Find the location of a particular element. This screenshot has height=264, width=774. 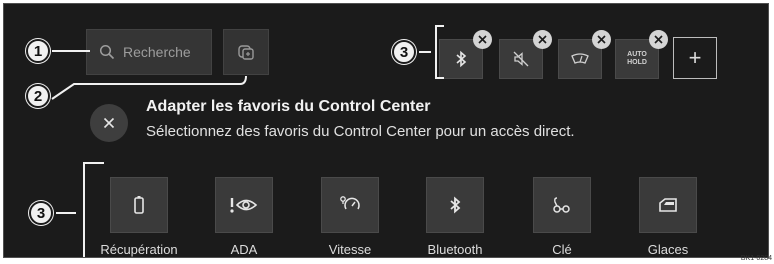

function-ada: ADA is located at coordinates (244, 217).